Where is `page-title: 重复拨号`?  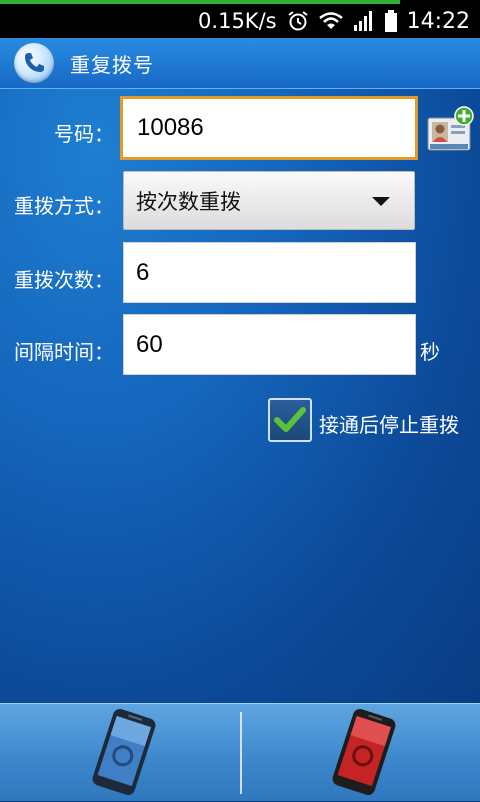 page-title: 重复拨号 is located at coordinates (112, 64).